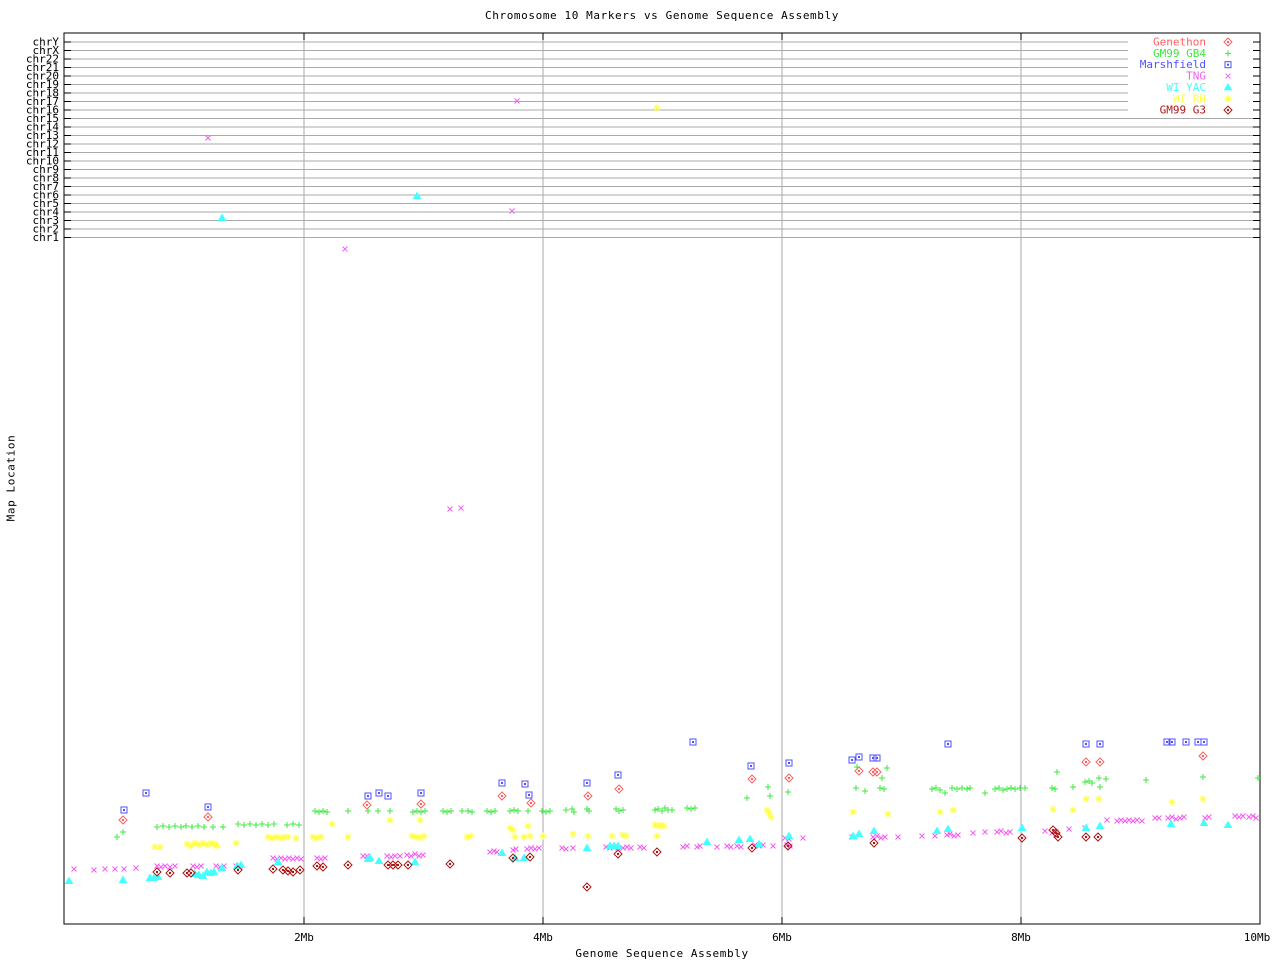 Image resolution: width=1280 pixels, height=960 pixels. What do you see at coordinates (11, 478) in the screenshot?
I see `y-axis-label: Map Location` at bounding box center [11, 478].